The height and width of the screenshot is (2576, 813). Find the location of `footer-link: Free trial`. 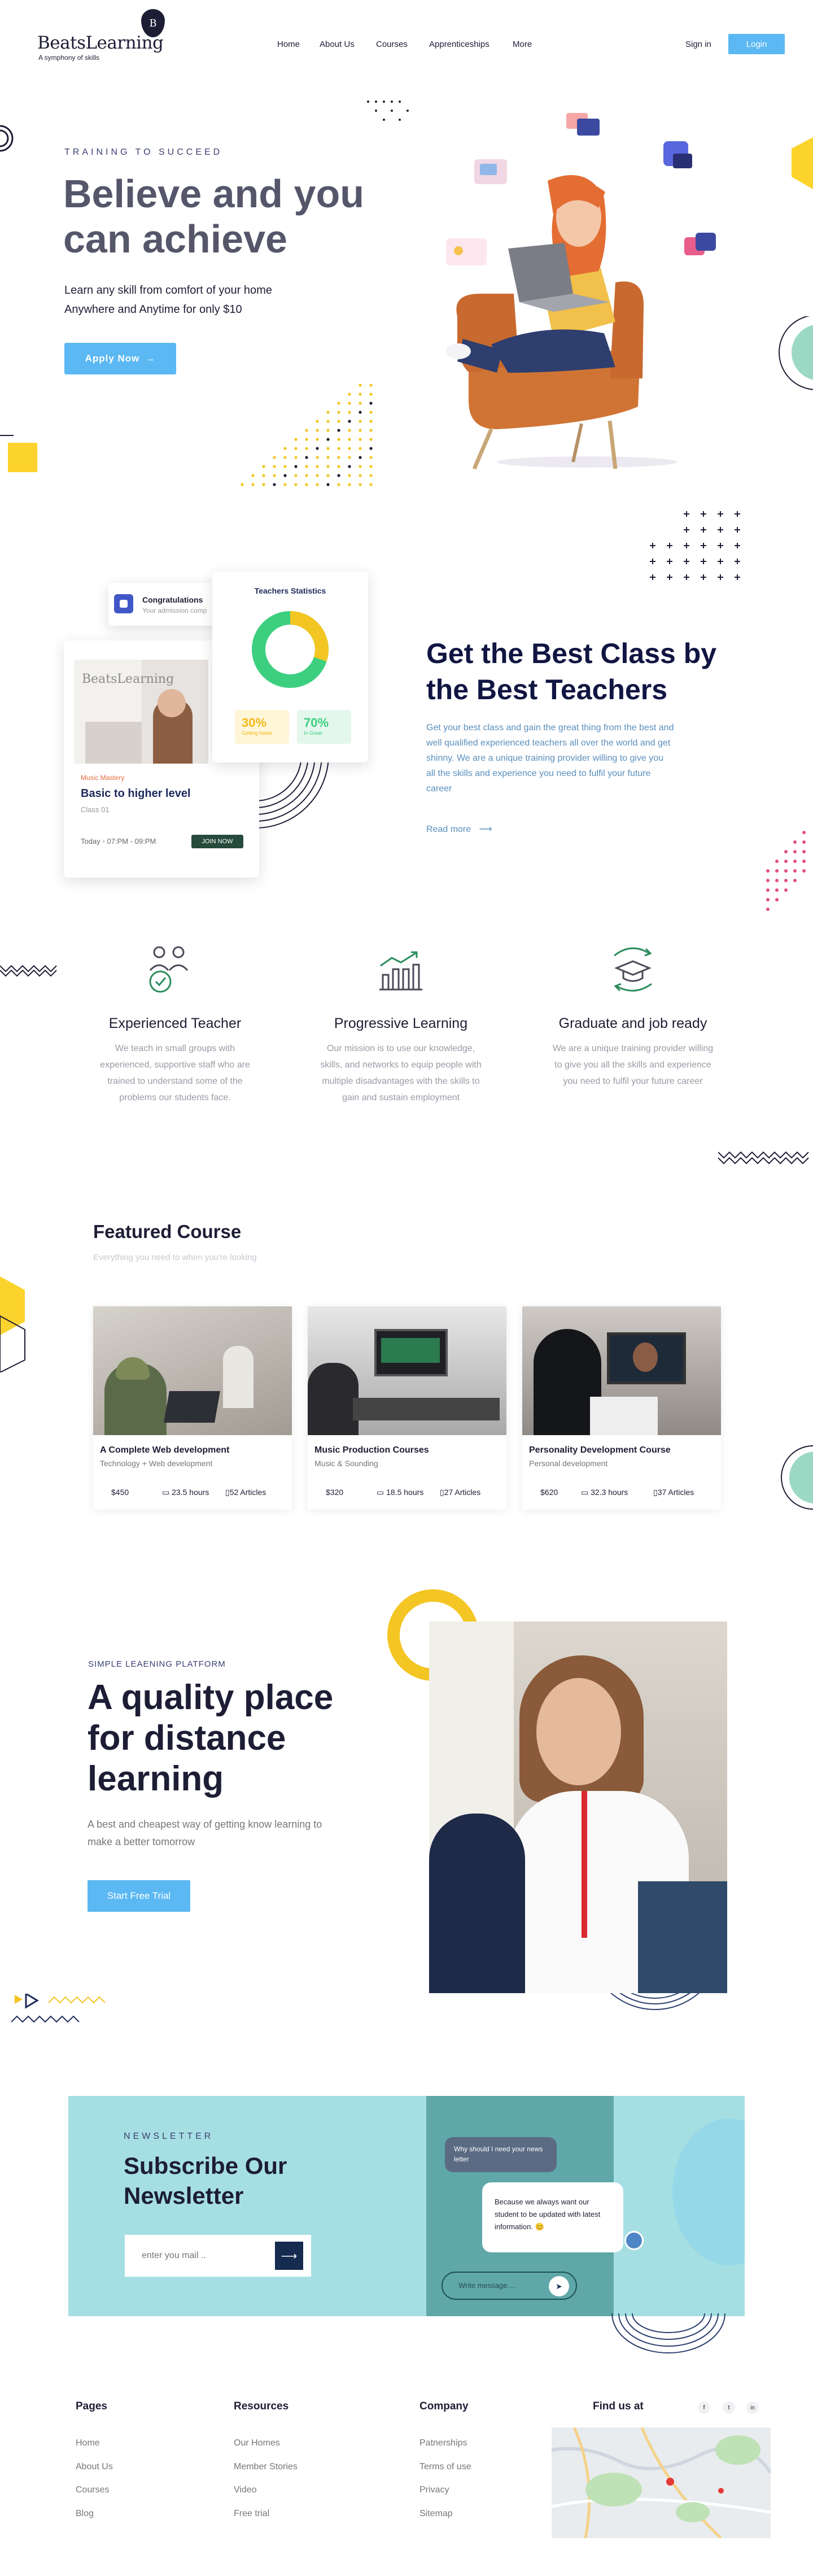

footer-link: Free trial is located at coordinates (251, 2514).